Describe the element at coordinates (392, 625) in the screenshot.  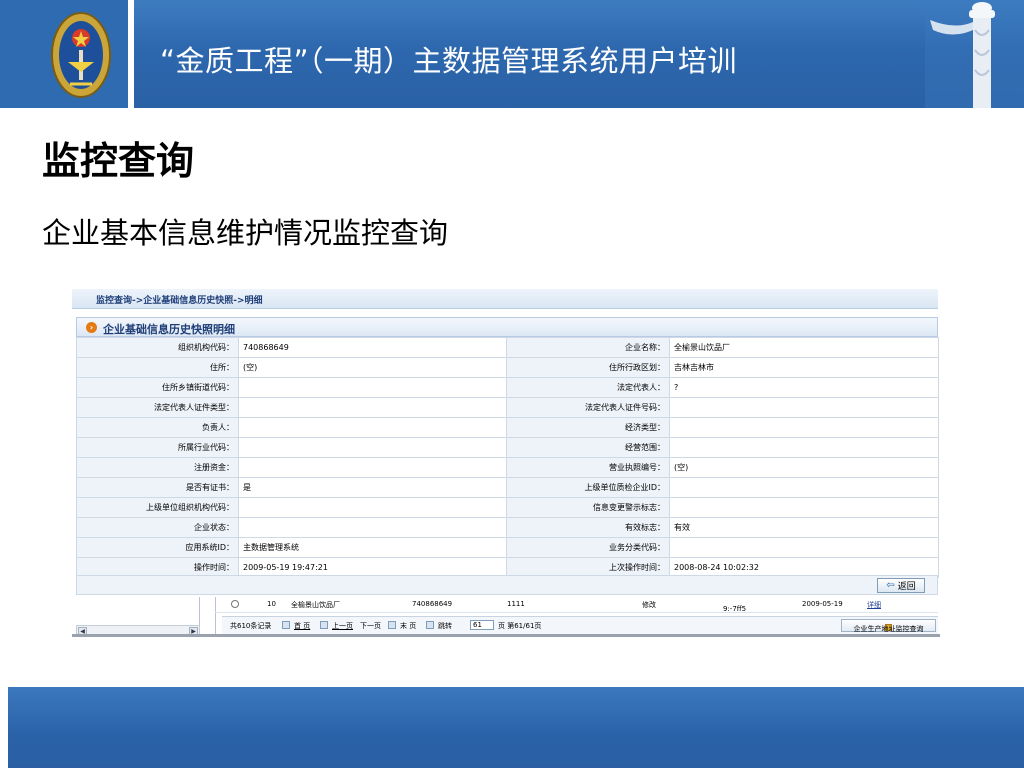
I see `next-page-icon` at that location.